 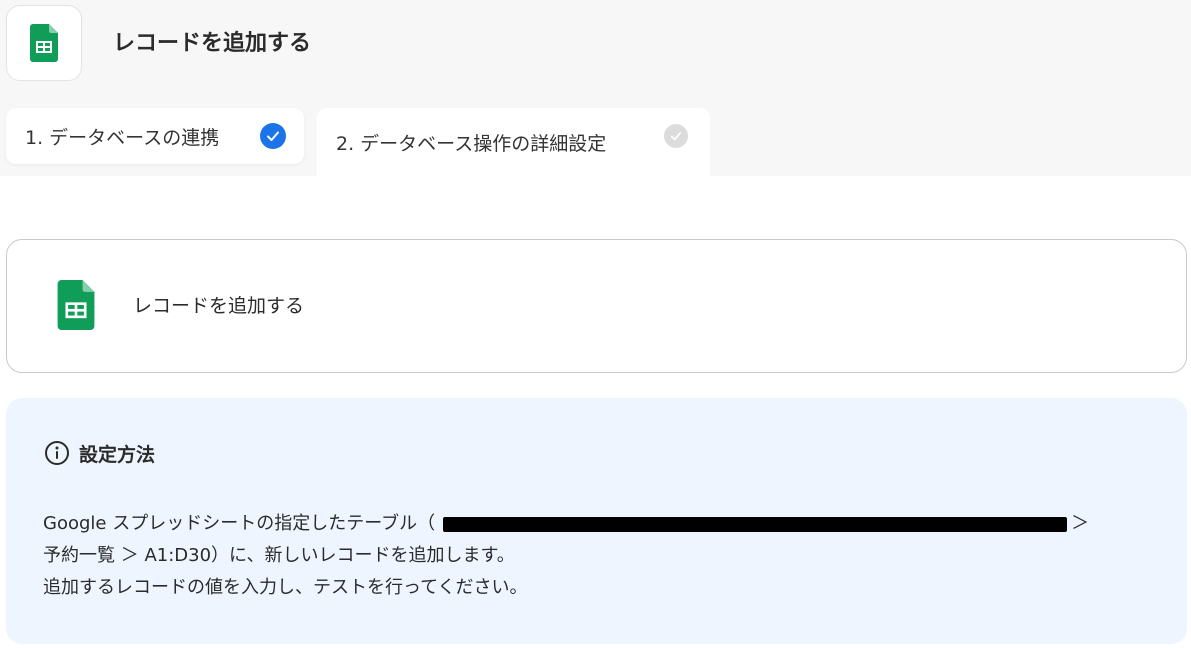 I want to click on tab-label: 1. データベースの連携, so click(x=122, y=137).